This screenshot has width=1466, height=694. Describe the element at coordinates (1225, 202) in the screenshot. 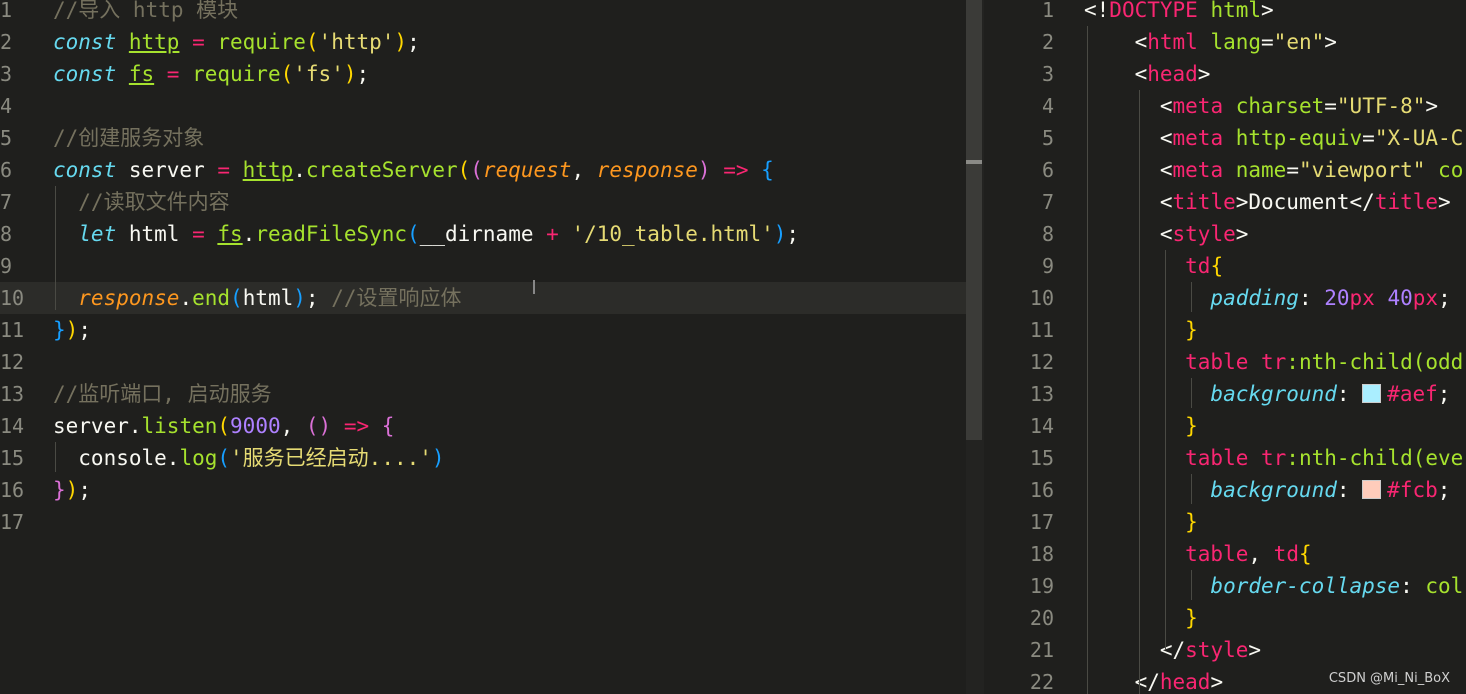

I see `code-line: 7 <title>Document</title>` at that location.